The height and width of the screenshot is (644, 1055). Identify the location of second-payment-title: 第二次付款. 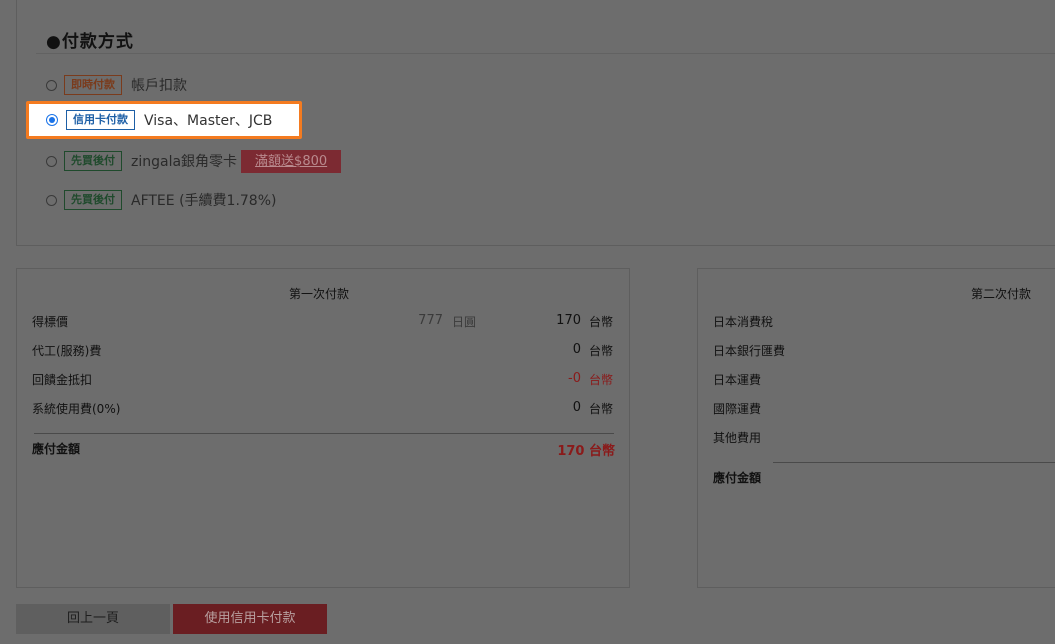
(1001, 294).